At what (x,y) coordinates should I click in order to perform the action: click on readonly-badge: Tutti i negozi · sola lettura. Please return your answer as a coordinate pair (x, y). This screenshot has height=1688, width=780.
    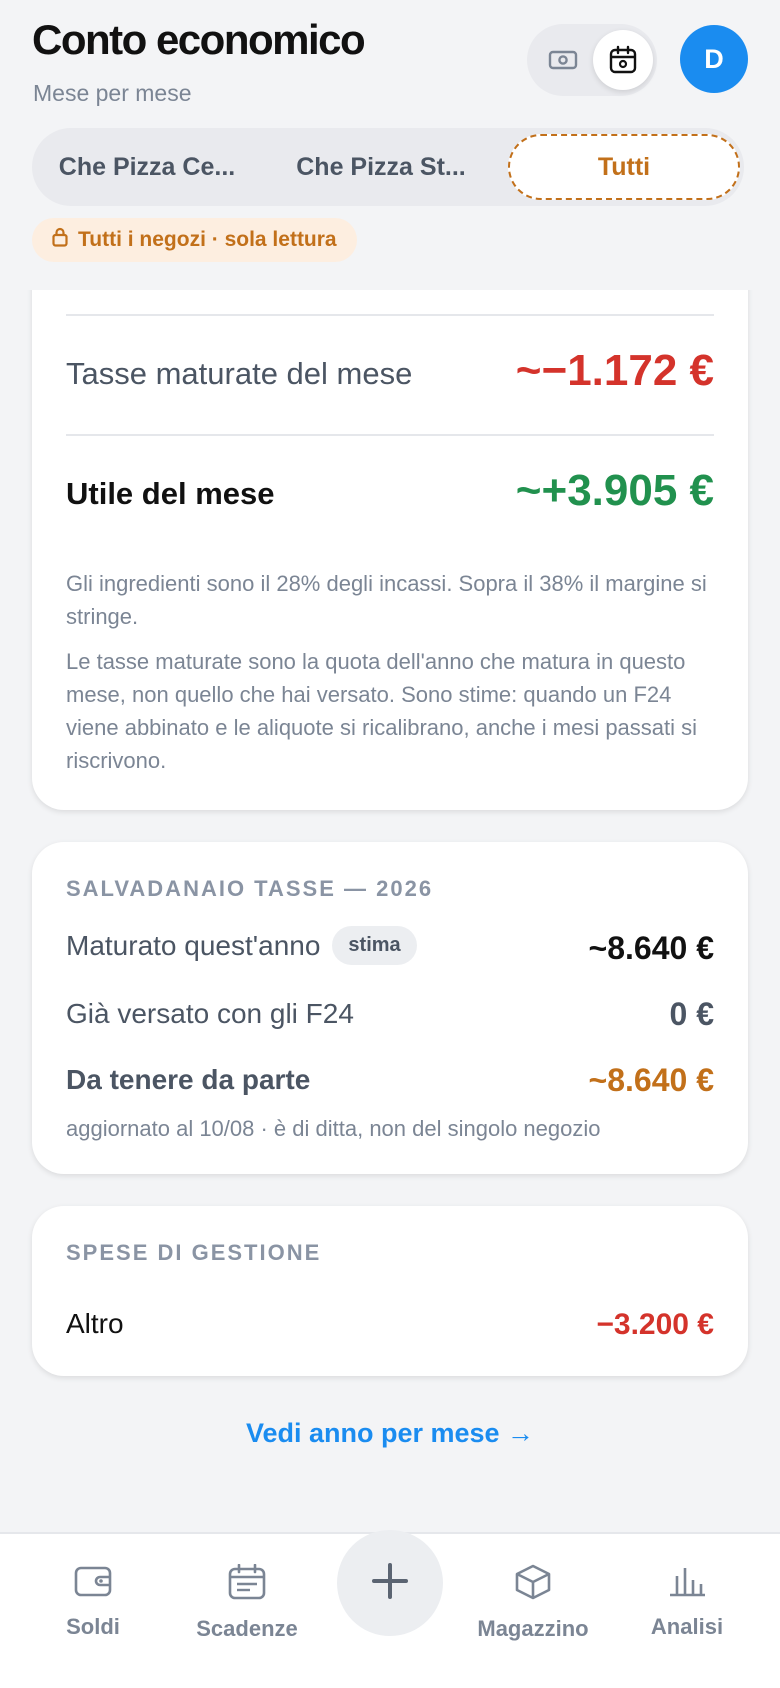
    Looking at the image, I should click on (194, 240).